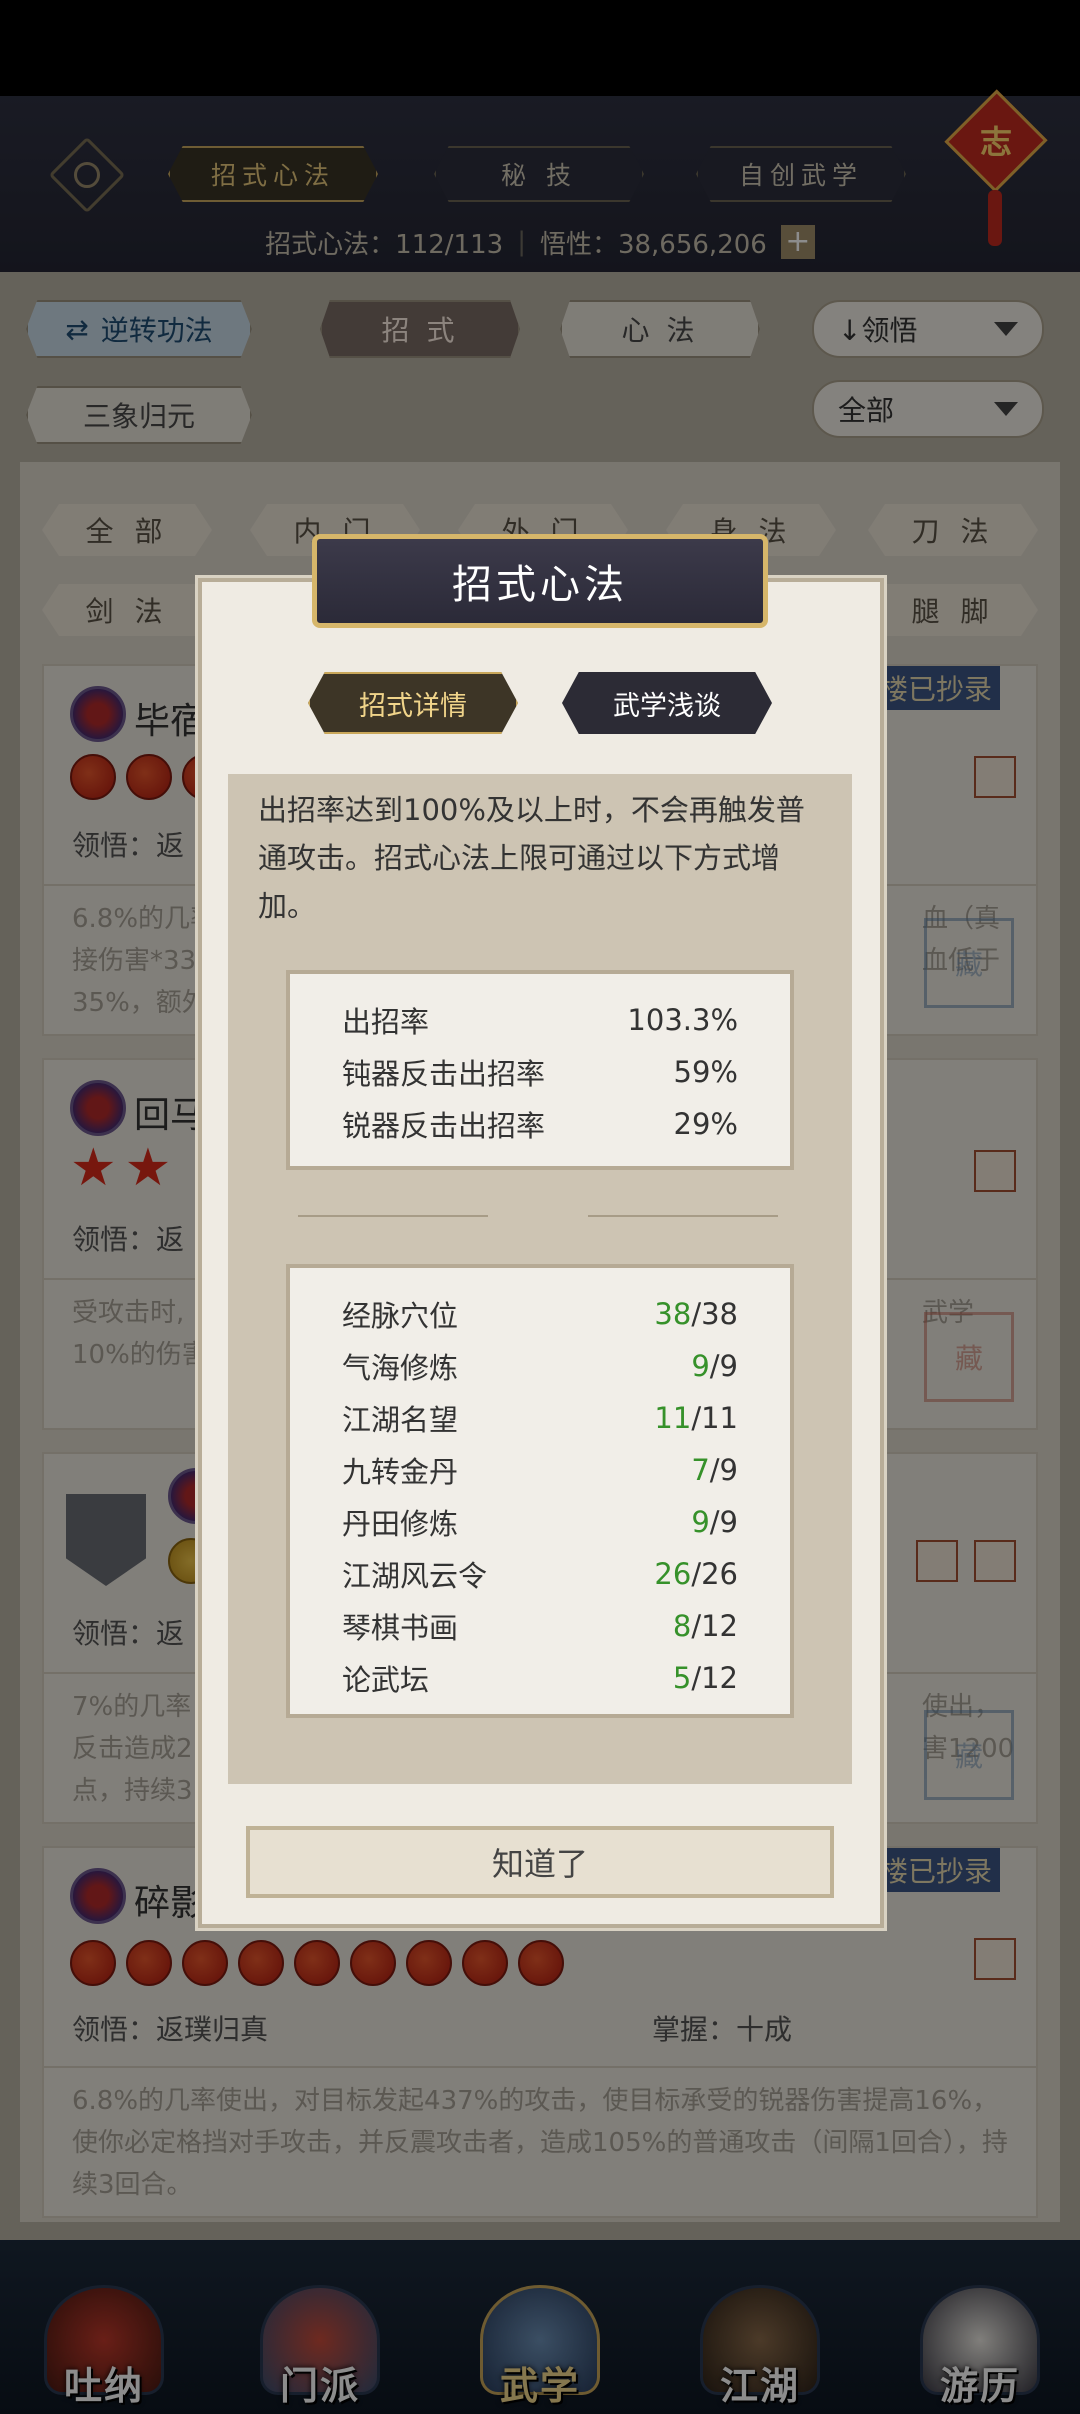 The image size is (1080, 2414). What do you see at coordinates (413, 703) in the screenshot?
I see `tab-move-details: 招式详情` at bounding box center [413, 703].